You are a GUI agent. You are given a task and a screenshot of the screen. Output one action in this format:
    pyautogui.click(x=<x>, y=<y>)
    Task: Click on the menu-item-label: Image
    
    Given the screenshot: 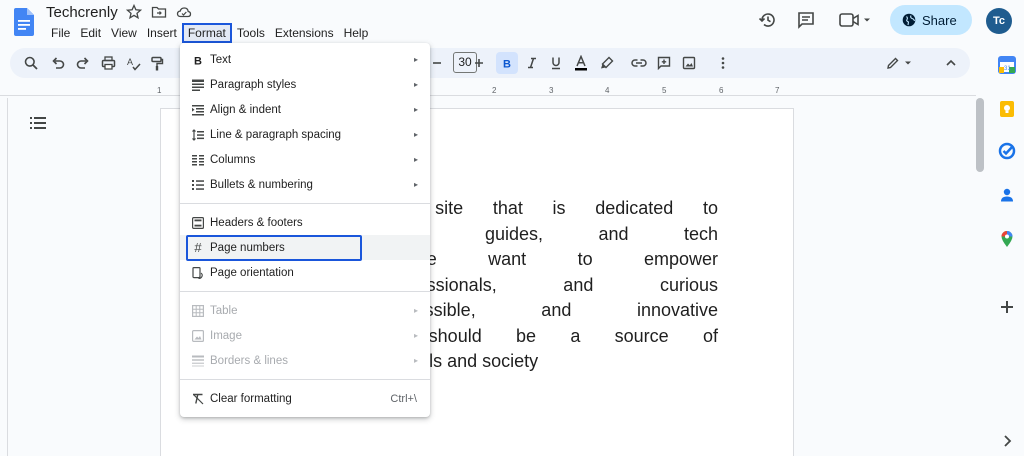 What is the action you would take?
    pyautogui.click(x=226, y=335)
    